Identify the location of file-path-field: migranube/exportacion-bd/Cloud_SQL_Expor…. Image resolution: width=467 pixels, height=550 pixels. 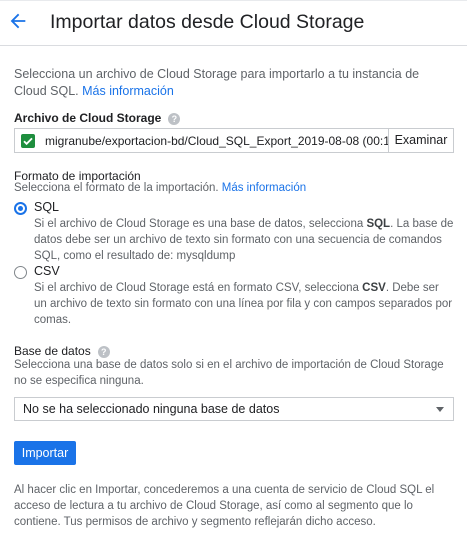
(201, 140).